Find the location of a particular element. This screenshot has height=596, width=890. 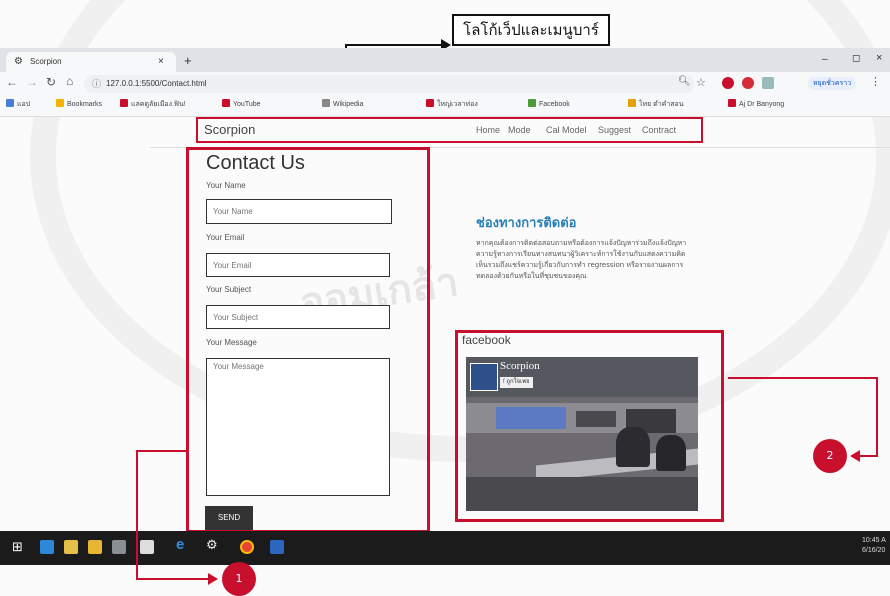

vscode-icon is located at coordinates (47, 547).